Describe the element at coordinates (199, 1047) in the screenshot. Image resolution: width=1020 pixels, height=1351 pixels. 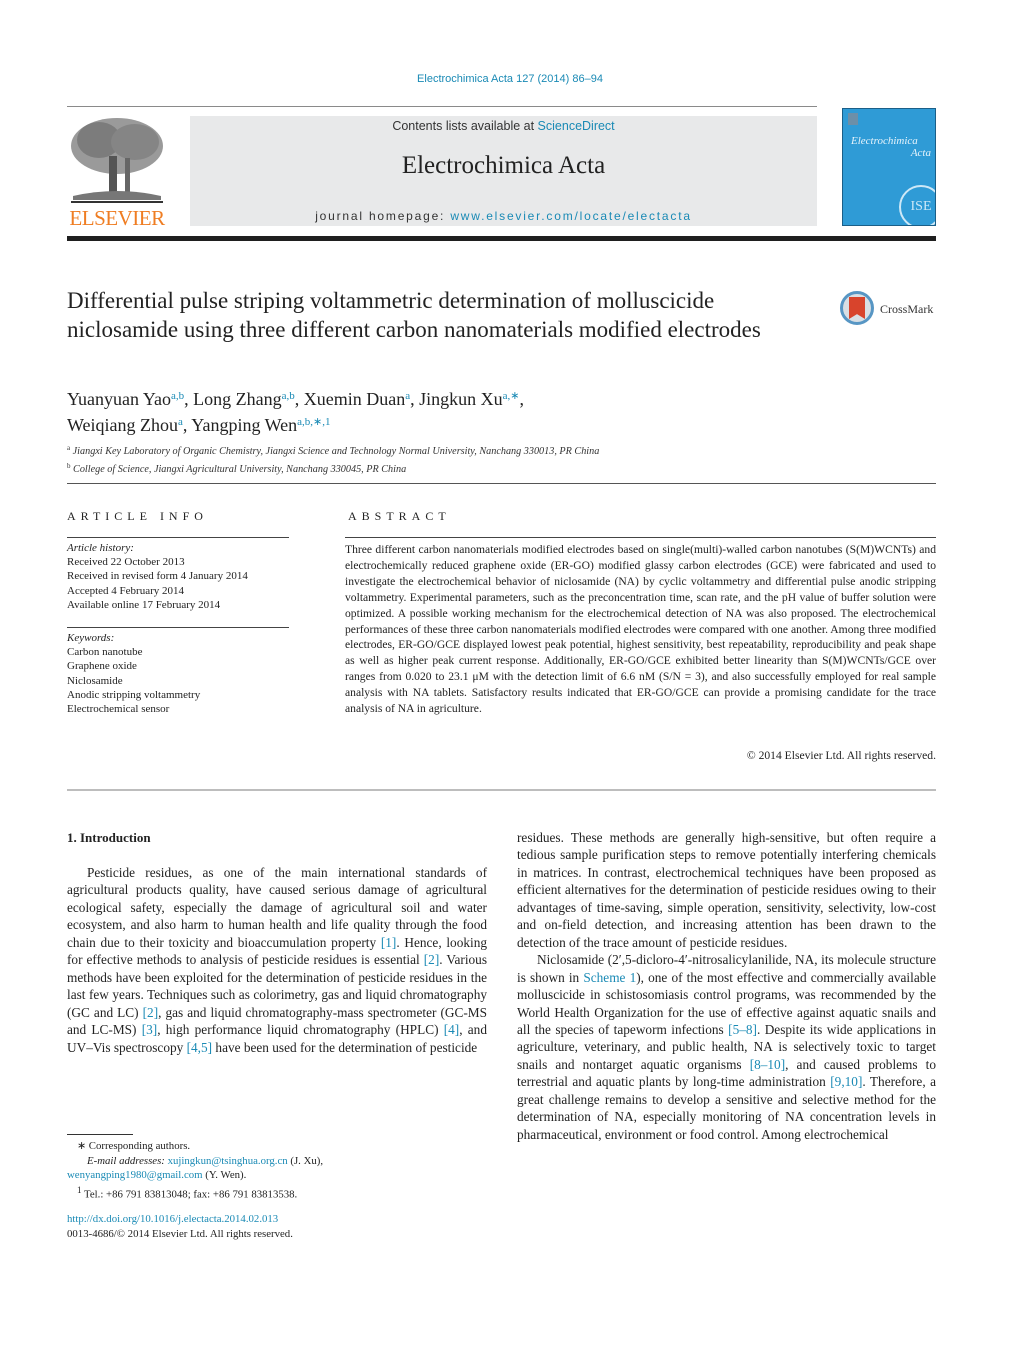
I see `reference-link: [4,5]` at that location.